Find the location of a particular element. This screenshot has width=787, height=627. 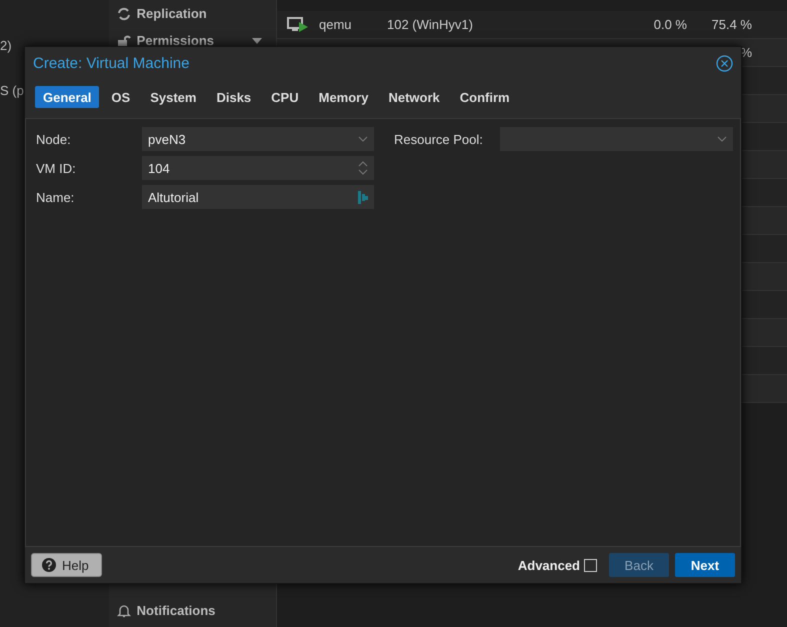

field-label: Resource Pool: is located at coordinates (438, 139).